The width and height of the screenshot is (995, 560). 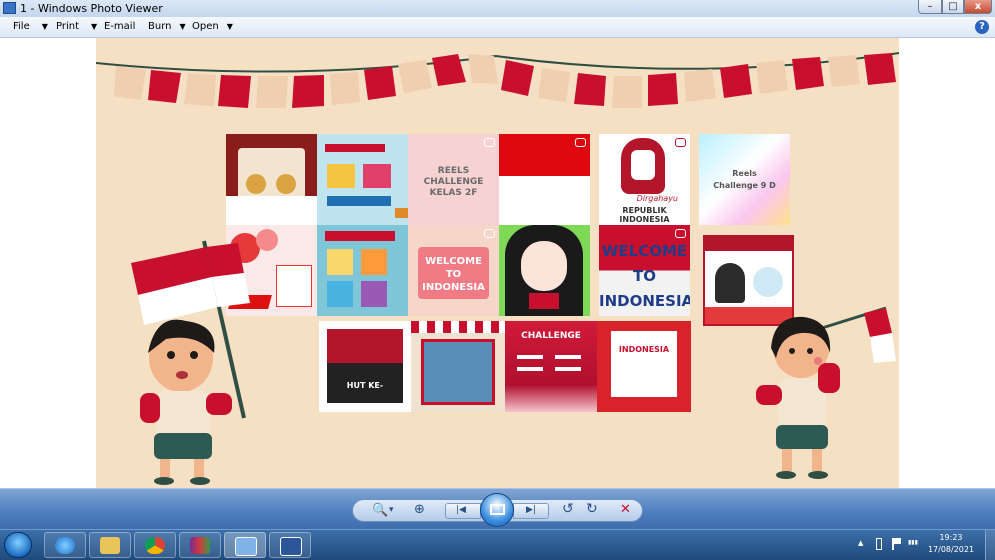 What do you see at coordinates (951, 537) in the screenshot?
I see `clock-time: 19:23` at bounding box center [951, 537].